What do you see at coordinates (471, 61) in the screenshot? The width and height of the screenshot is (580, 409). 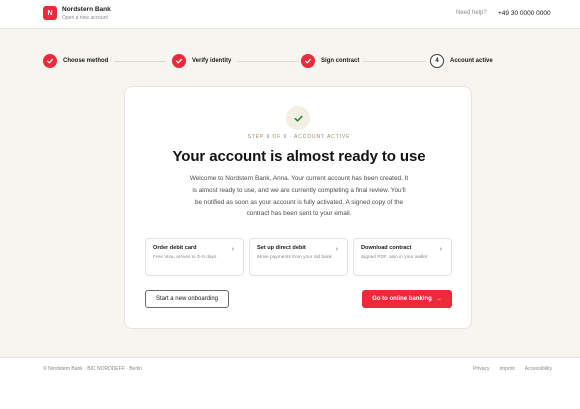 I see `step-label: Account active` at bounding box center [471, 61].